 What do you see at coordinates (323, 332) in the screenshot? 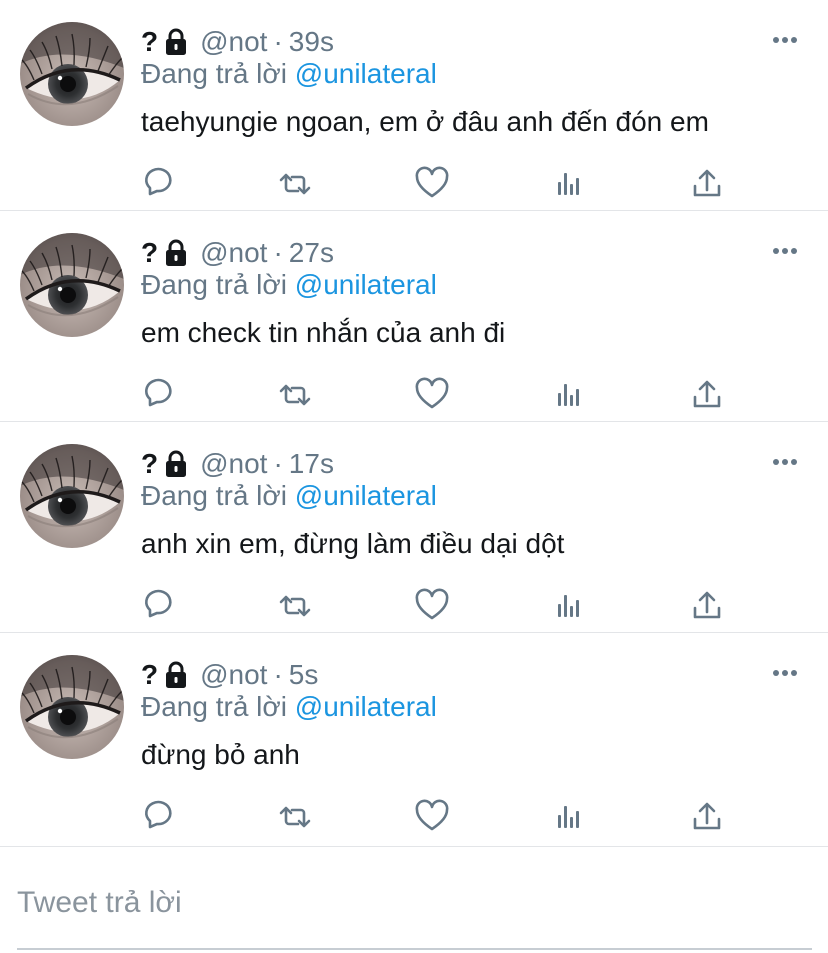
I see `tweet-text: em check tin nhắn của anh đi` at bounding box center [323, 332].